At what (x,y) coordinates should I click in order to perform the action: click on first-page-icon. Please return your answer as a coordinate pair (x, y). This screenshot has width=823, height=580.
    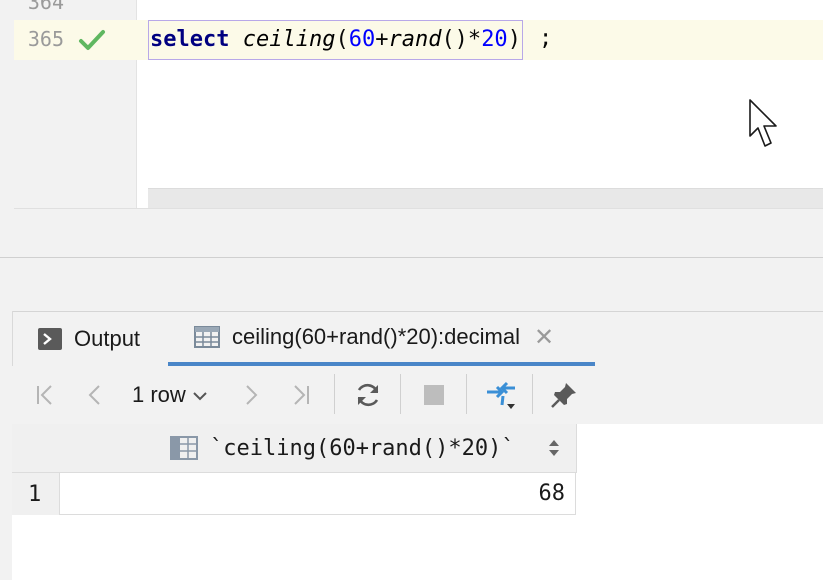
    Looking at the image, I should click on (45, 395).